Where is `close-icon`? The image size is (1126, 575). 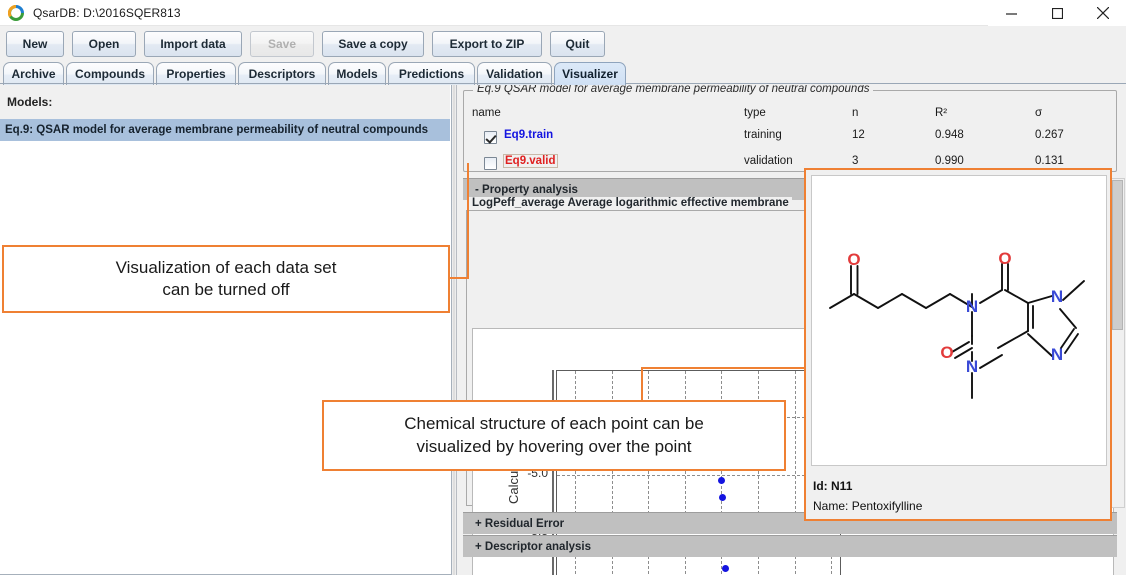 close-icon is located at coordinates (1103, 13).